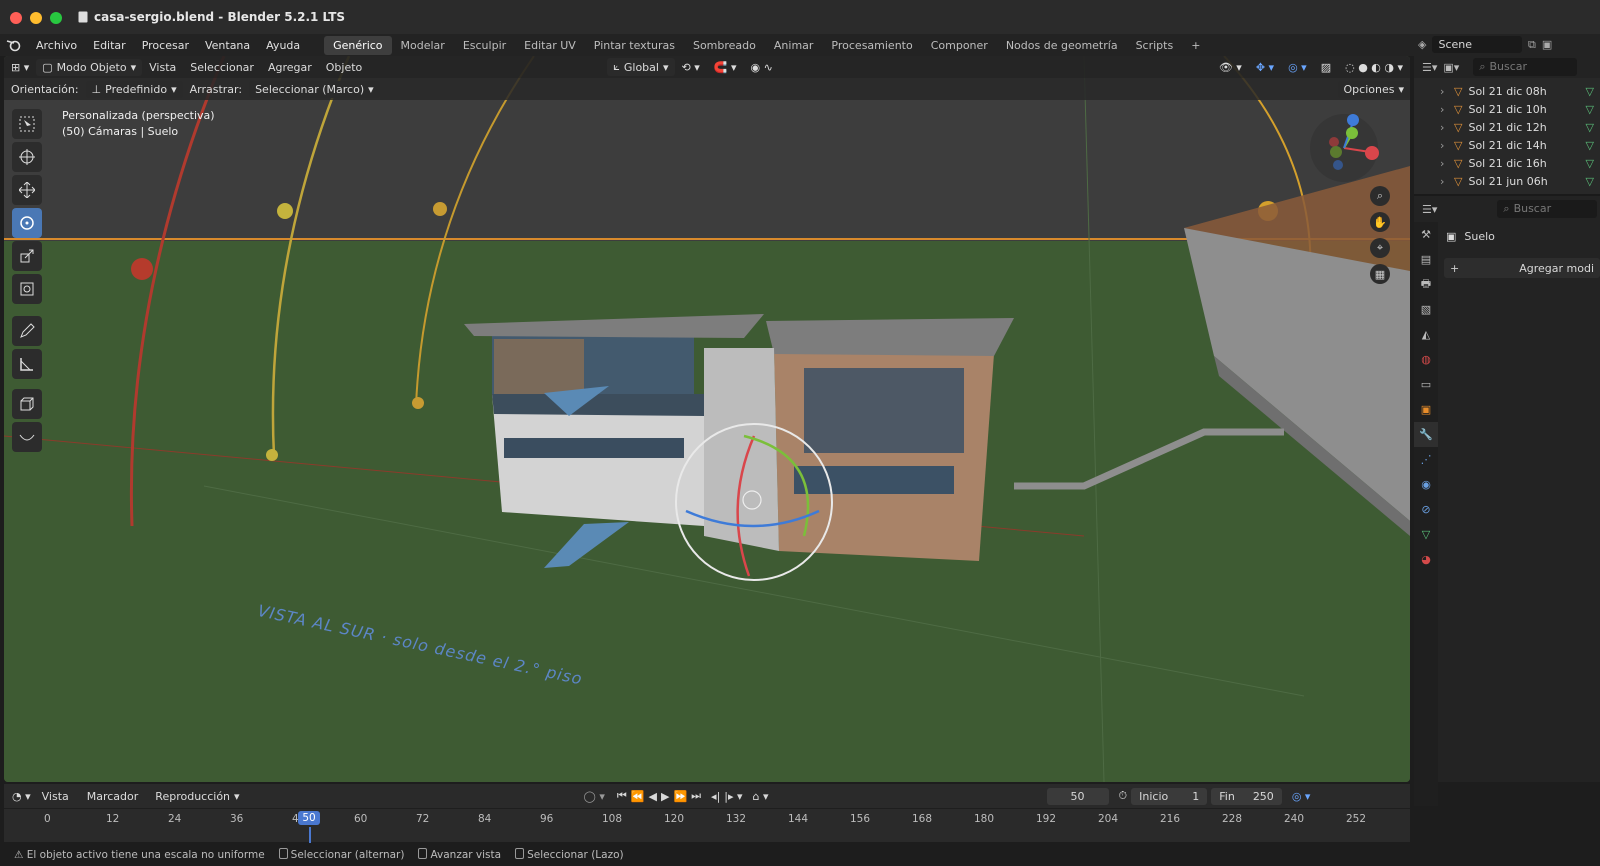 The image size is (1600, 866). I want to click on tab-sombreado: Sombreado, so click(724, 45).